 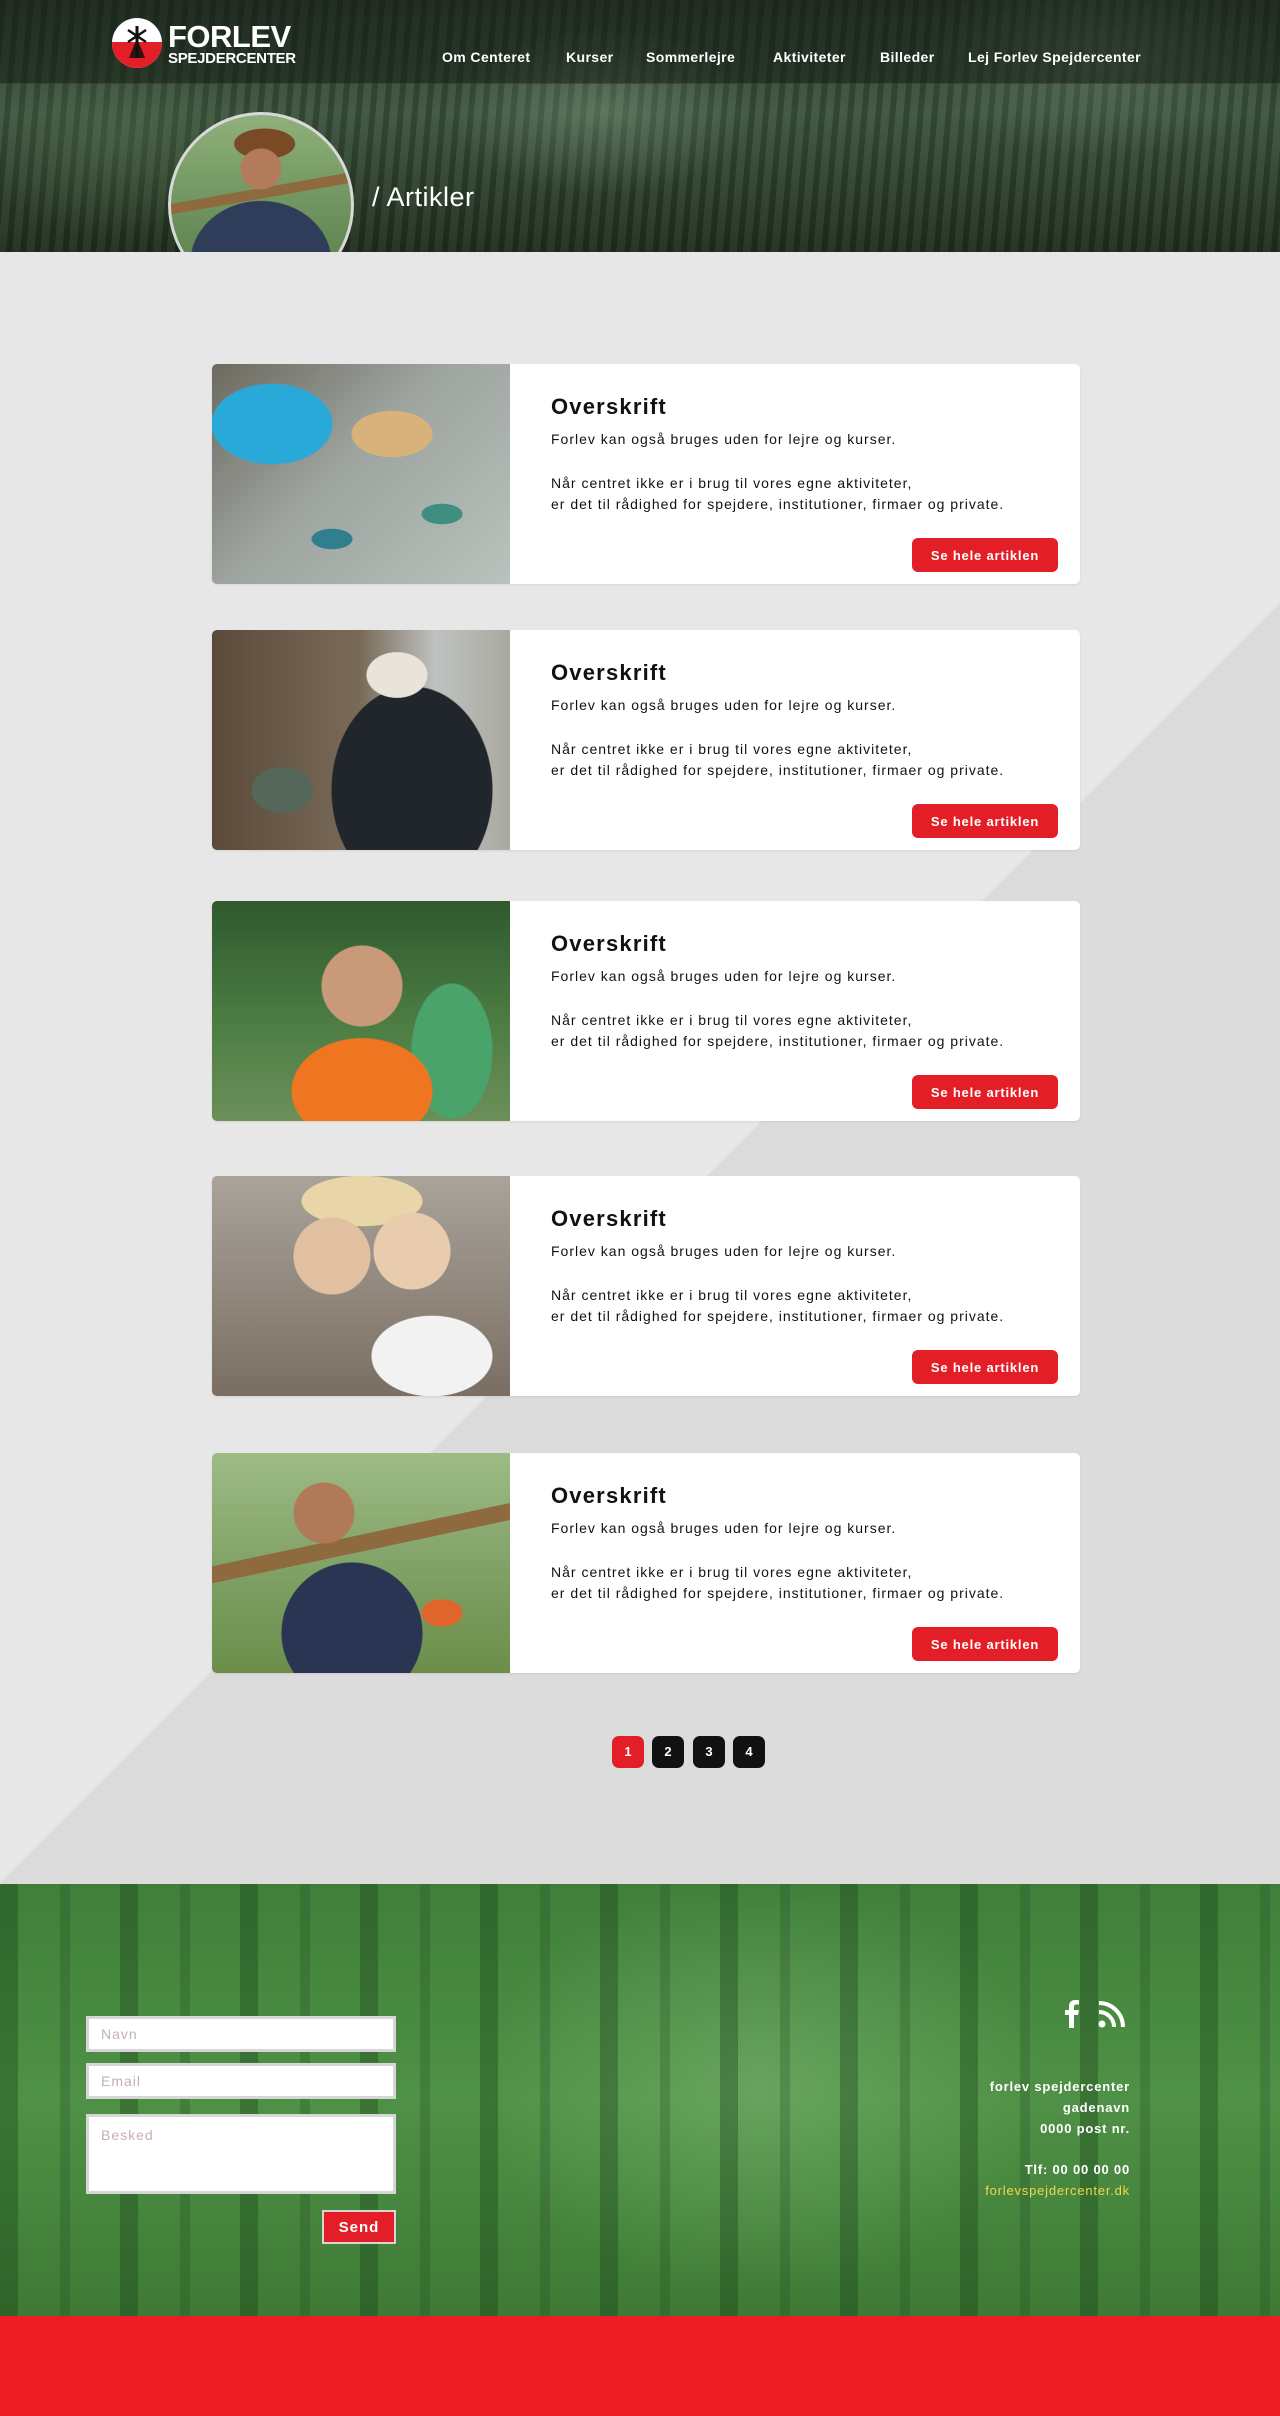 What do you see at coordinates (809, 57) in the screenshot?
I see `nav-item-aktiviteter: Aktiviteter` at bounding box center [809, 57].